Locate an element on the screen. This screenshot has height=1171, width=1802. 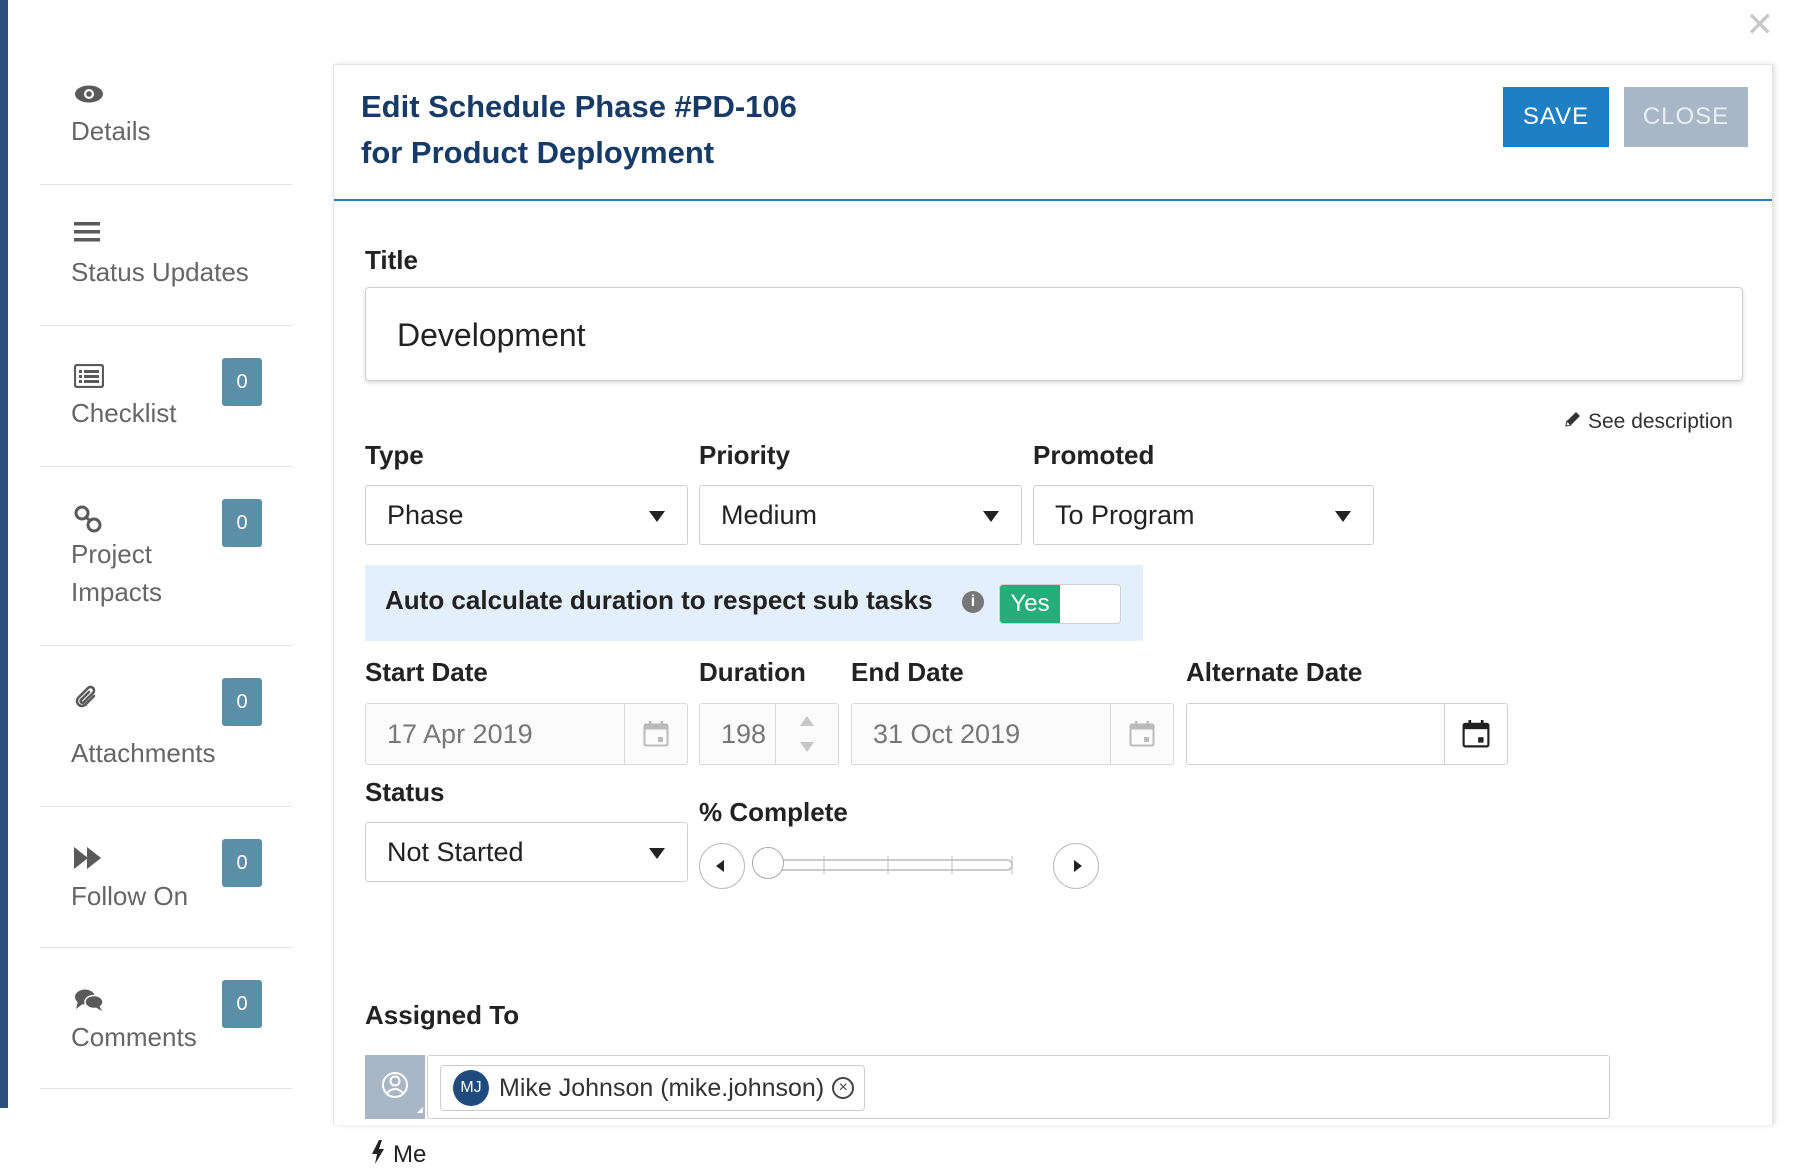
sidebar-item-status-updates: Status Updates is located at coordinates (166, 255).